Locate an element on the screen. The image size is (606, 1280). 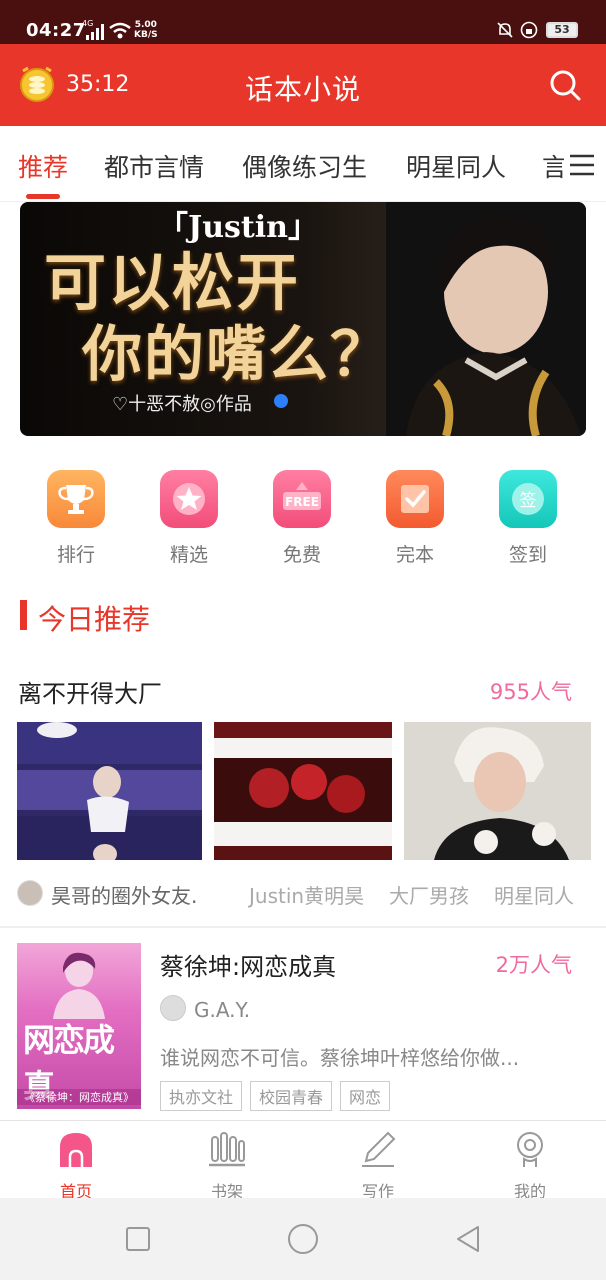
book2-tag: 网恋 is located at coordinates (365, 1096).